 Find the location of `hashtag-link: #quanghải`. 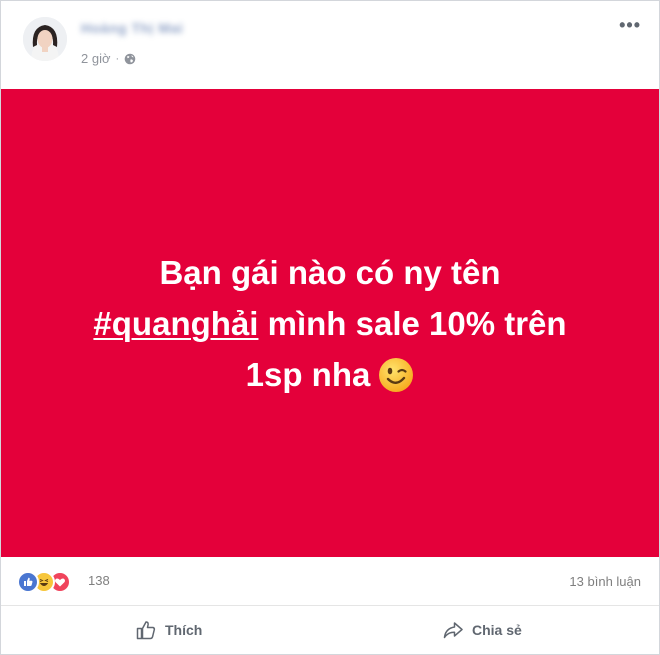

hashtag-link: #quanghải is located at coordinates (175, 323).